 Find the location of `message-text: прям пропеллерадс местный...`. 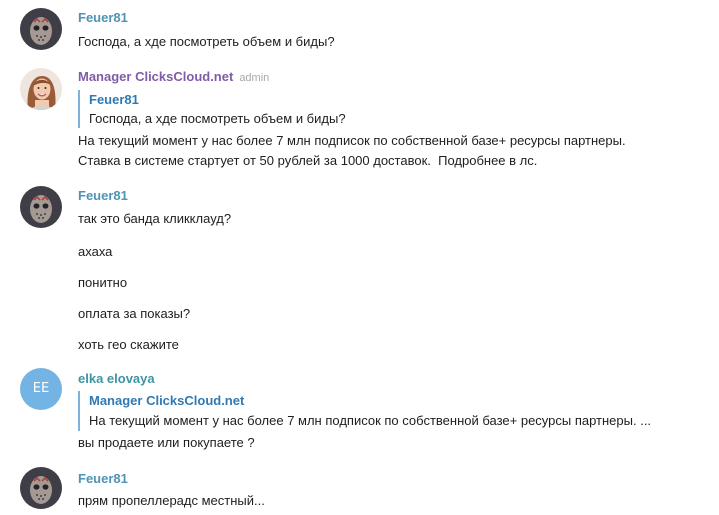

message-text: прям пропеллерадс местный... is located at coordinates (171, 500).